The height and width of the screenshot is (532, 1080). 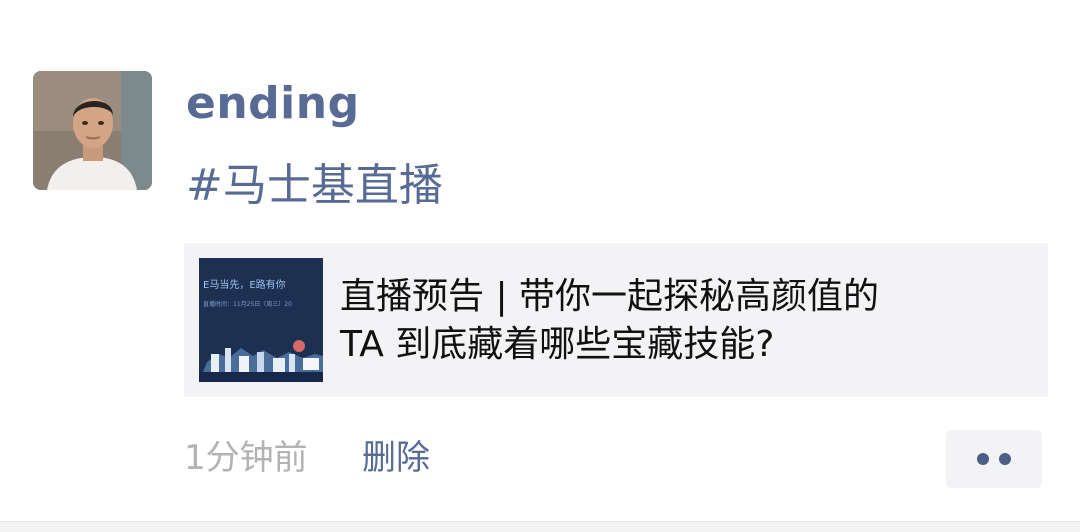 I want to click on more-button, so click(x=994, y=459).